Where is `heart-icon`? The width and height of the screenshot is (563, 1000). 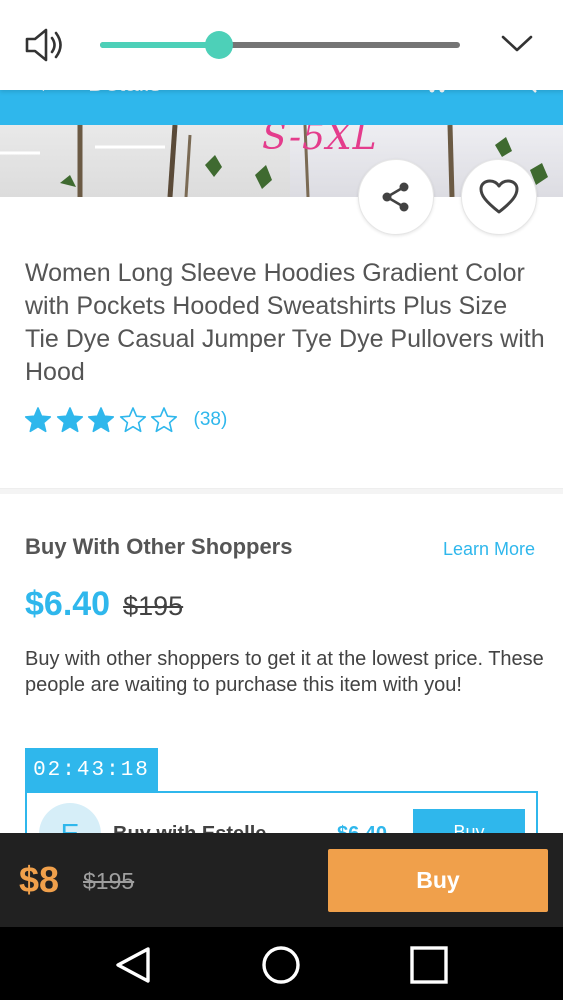 heart-icon is located at coordinates (499, 196).